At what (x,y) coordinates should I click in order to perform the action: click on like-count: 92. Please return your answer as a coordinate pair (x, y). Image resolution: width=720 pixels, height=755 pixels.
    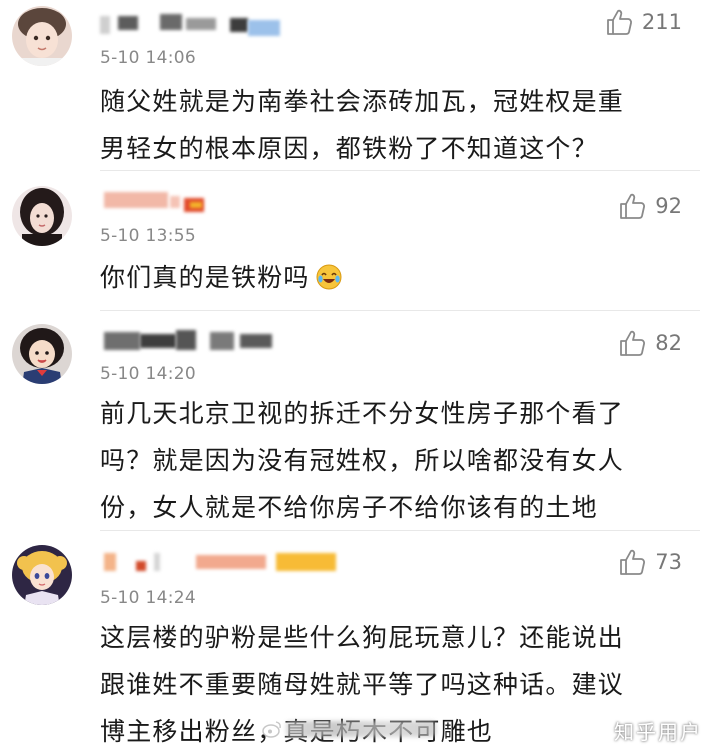
    Looking at the image, I should click on (668, 206).